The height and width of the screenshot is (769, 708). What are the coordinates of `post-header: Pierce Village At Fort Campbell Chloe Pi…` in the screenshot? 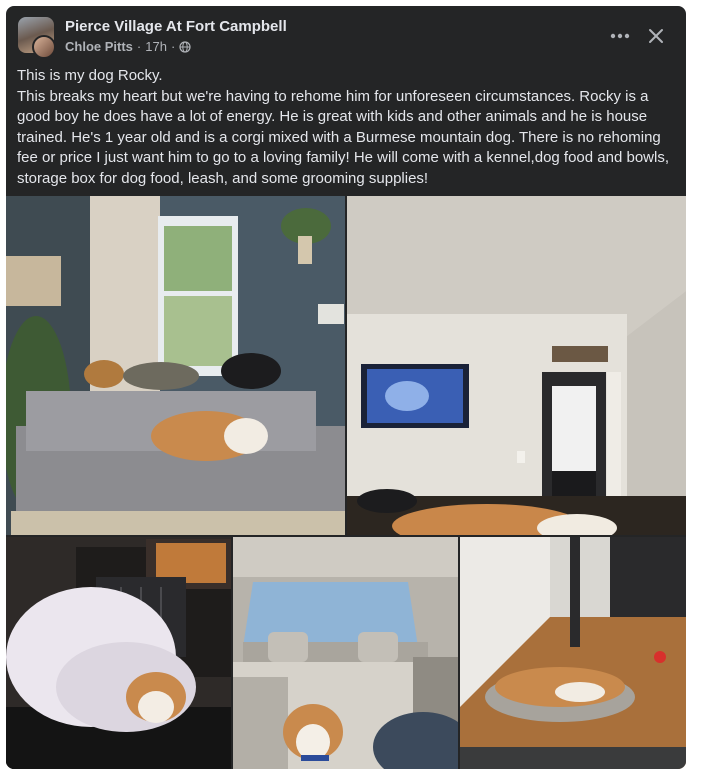 It's located at (346, 36).